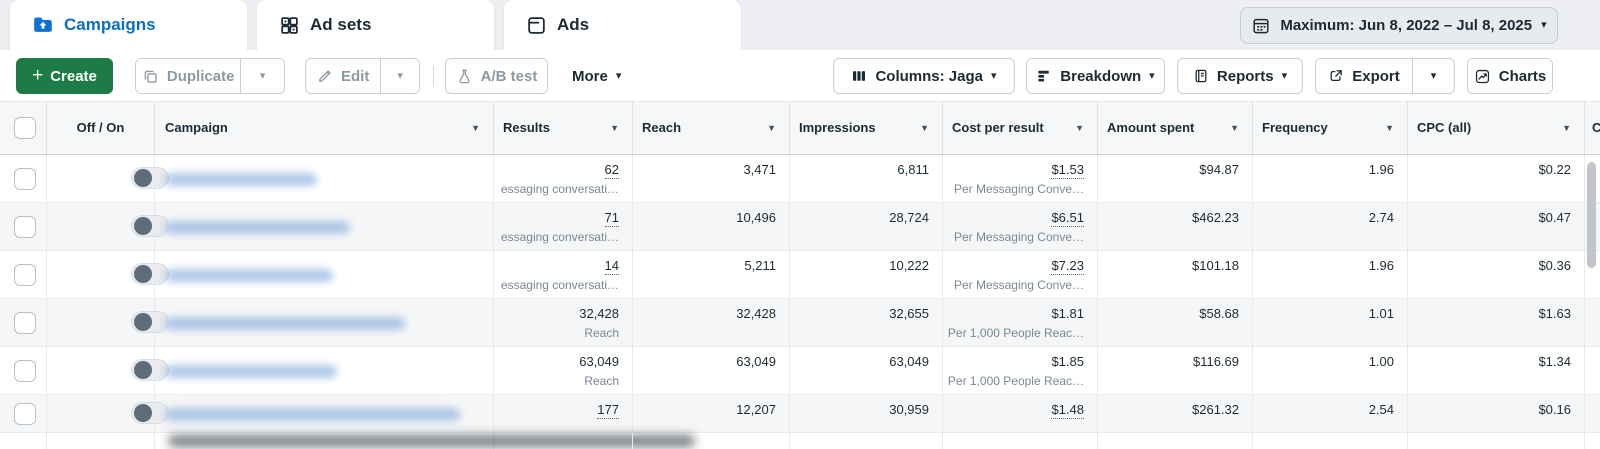 This screenshot has width=1600, height=449. I want to click on column-header-off_on: Off / On, so click(101, 128).